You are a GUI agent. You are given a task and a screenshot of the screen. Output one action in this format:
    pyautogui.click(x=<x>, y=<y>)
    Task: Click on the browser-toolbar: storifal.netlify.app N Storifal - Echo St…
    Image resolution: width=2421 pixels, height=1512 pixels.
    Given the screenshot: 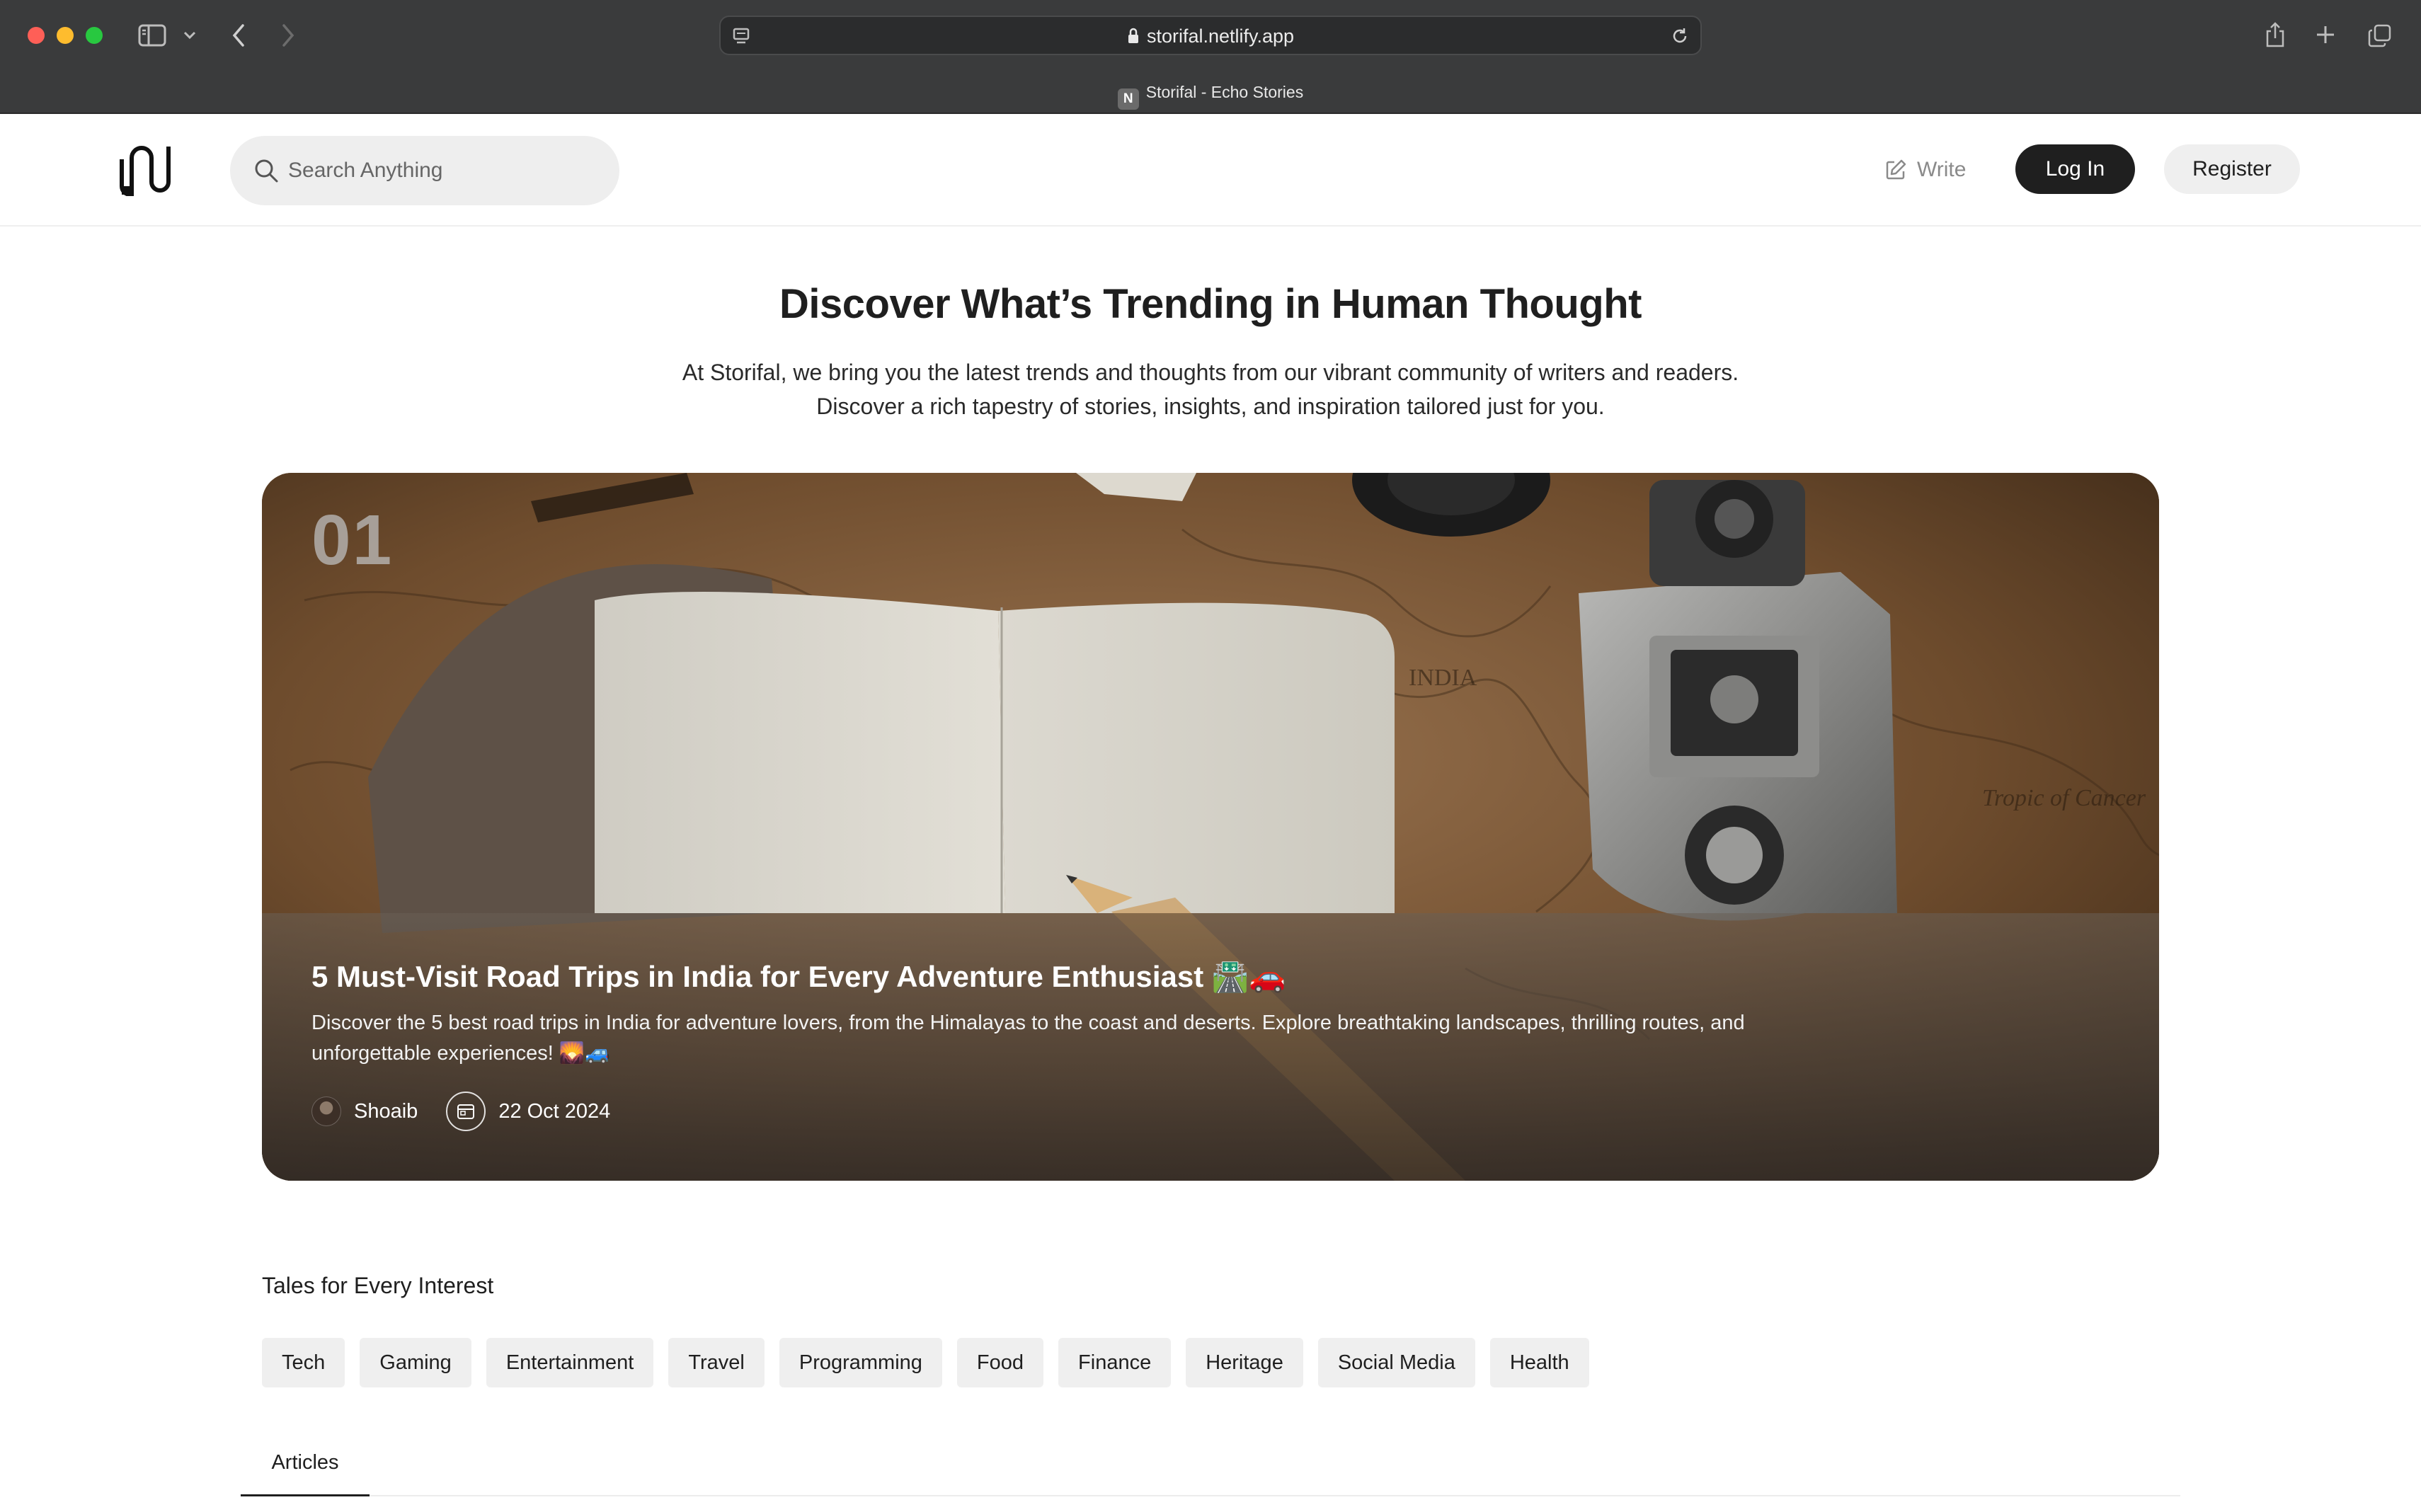 What is the action you would take?
    pyautogui.click(x=1211, y=57)
    